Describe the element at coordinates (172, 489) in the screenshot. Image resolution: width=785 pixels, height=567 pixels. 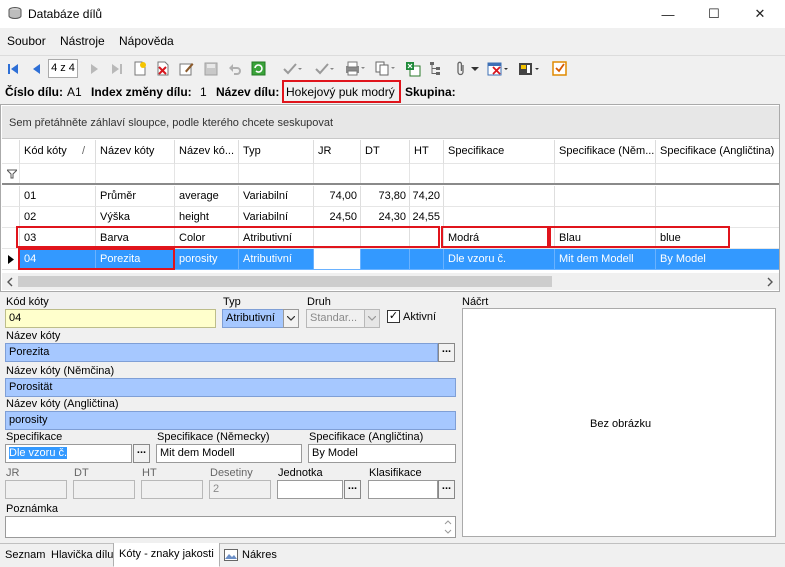
I see `ht-input` at that location.